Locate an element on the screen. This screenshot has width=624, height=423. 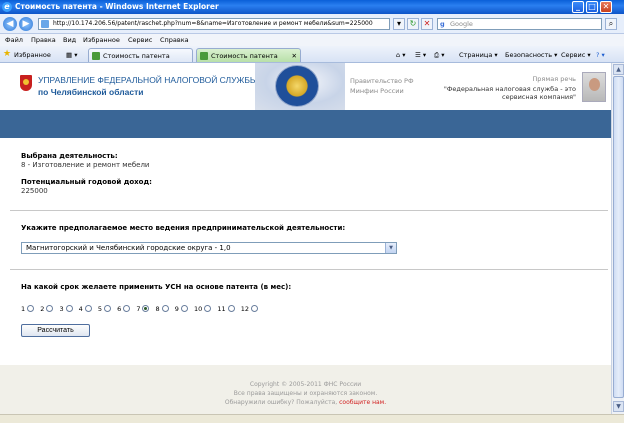
month-option-10: 10 is located at coordinates (202, 309).